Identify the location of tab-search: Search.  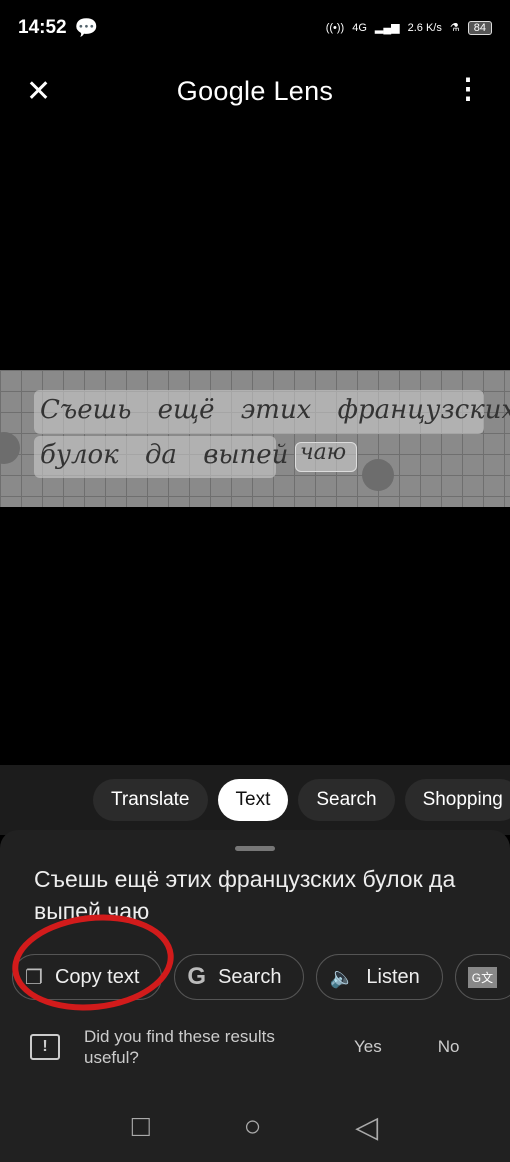
(346, 800).